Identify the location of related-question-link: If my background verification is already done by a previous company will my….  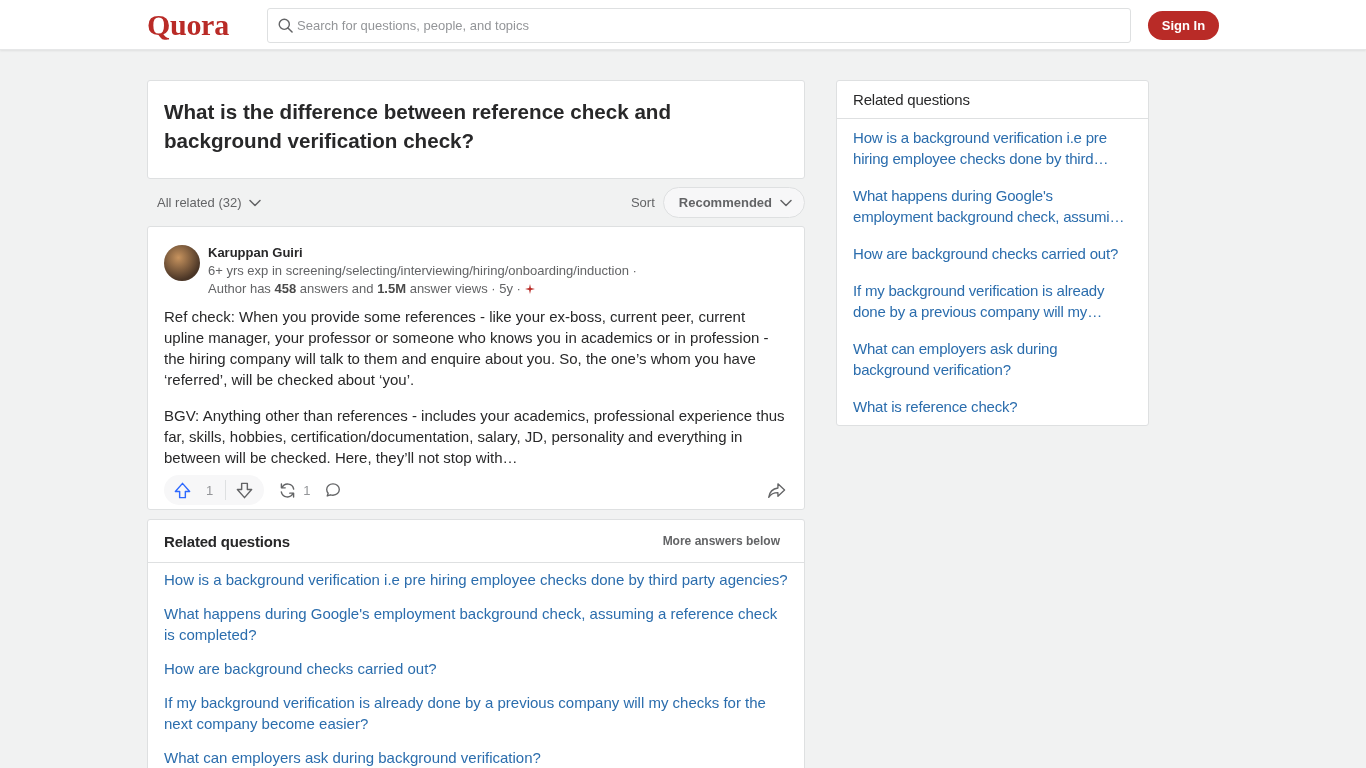
(992, 301).